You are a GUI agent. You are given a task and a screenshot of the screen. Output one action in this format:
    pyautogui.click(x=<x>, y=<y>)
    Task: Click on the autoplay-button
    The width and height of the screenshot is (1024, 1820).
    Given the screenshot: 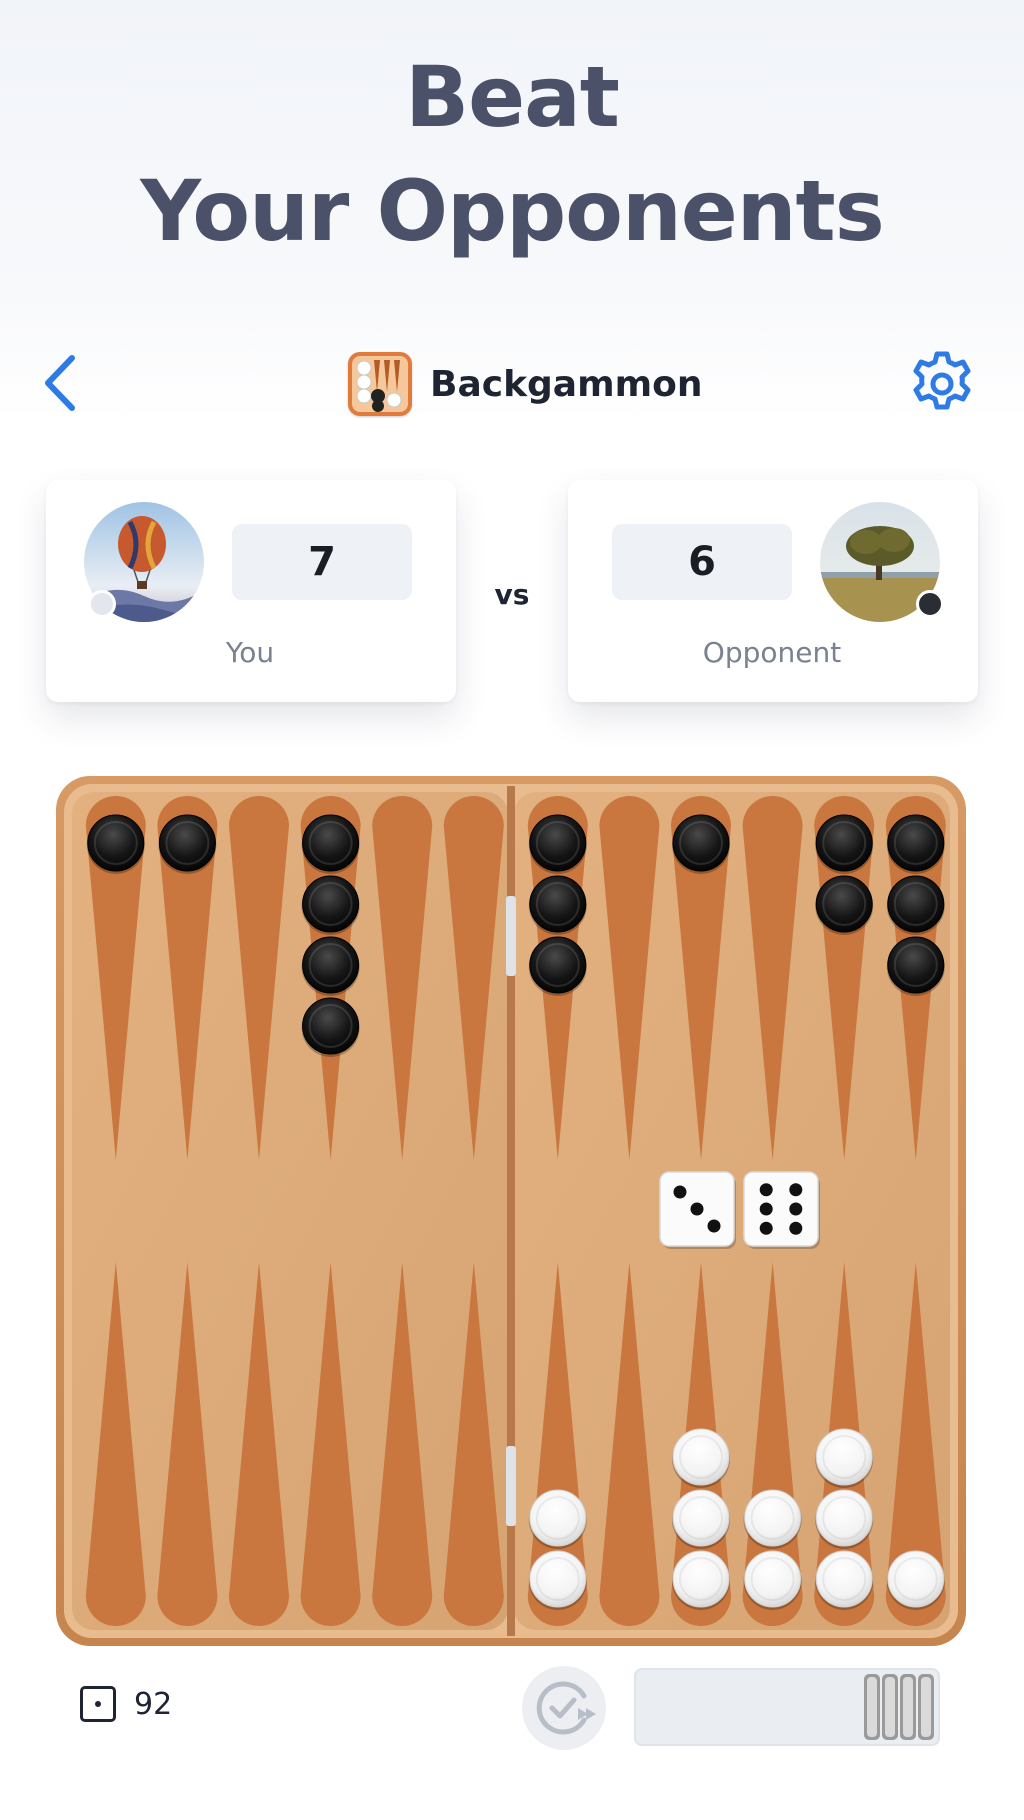 What is the action you would take?
    pyautogui.click(x=564, y=1708)
    